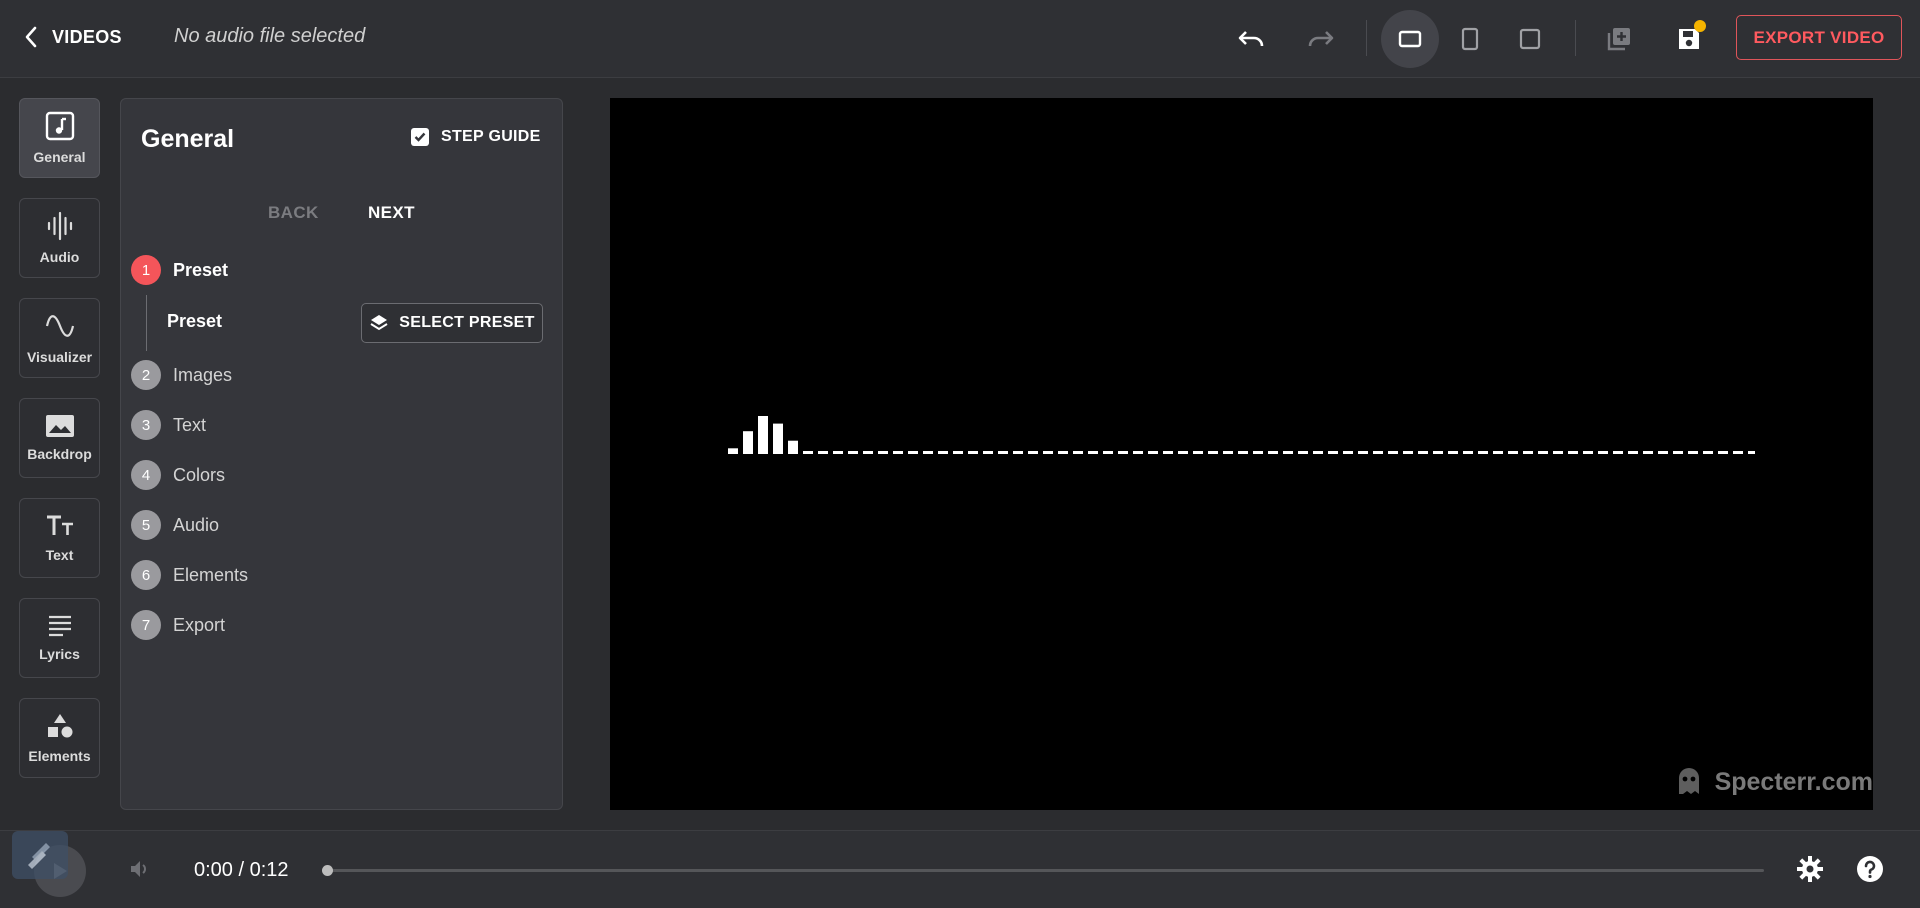 This screenshot has height=908, width=1920. I want to click on step-number: 5, so click(146, 525).